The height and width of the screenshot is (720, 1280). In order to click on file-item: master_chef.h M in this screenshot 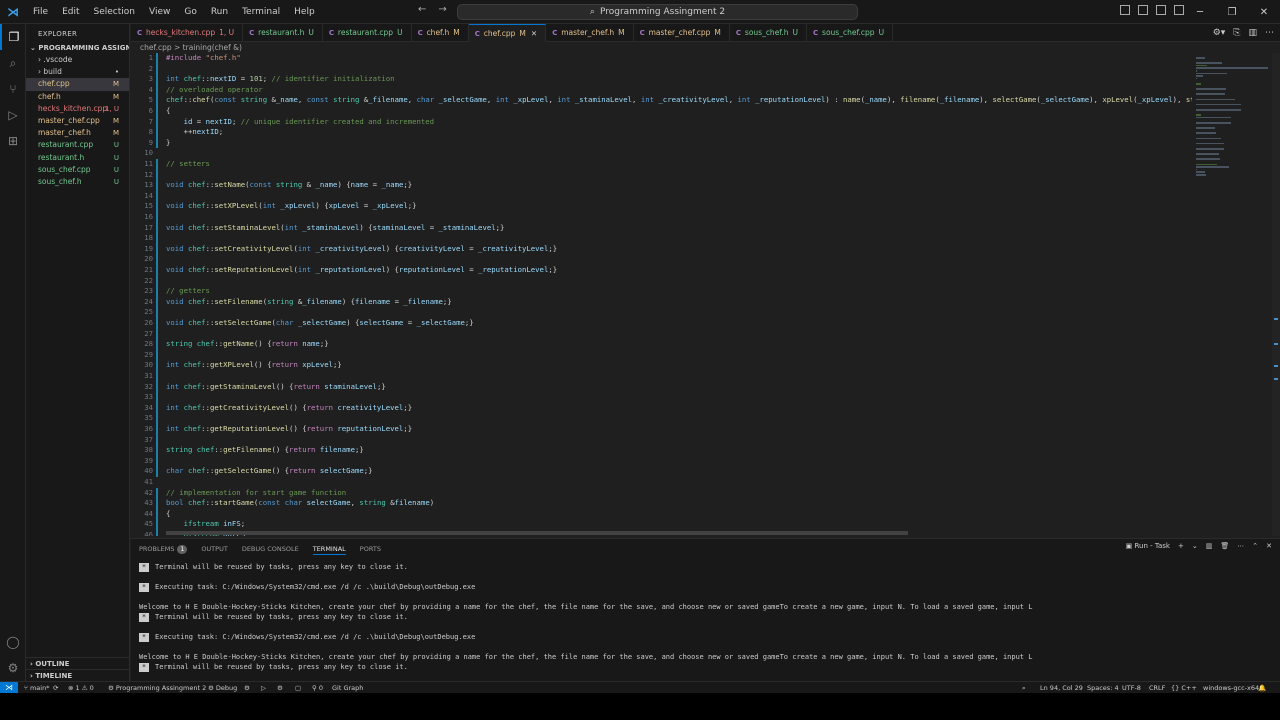, I will do `click(77, 133)`.